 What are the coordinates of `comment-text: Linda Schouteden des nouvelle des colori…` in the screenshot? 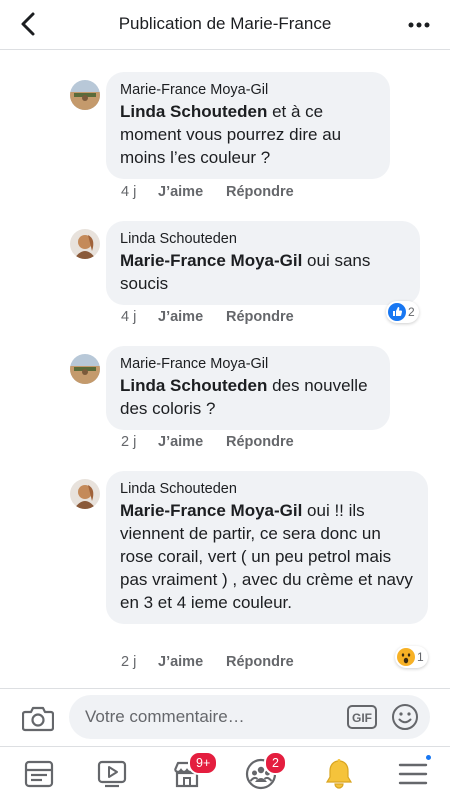 It's located at (248, 397).